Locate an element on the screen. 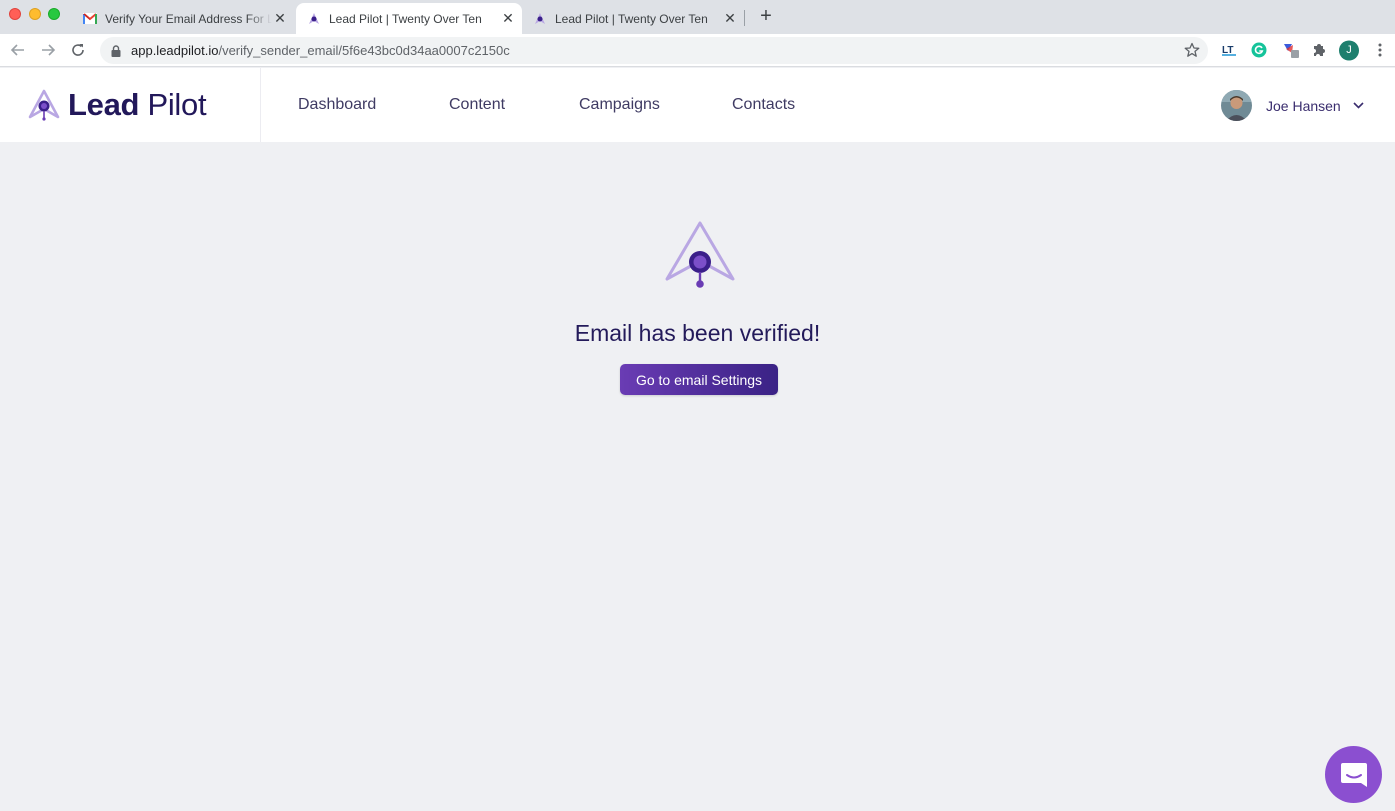 This screenshot has height=811, width=1395. logo-wordmark: Lead Pilot is located at coordinates (137, 105).